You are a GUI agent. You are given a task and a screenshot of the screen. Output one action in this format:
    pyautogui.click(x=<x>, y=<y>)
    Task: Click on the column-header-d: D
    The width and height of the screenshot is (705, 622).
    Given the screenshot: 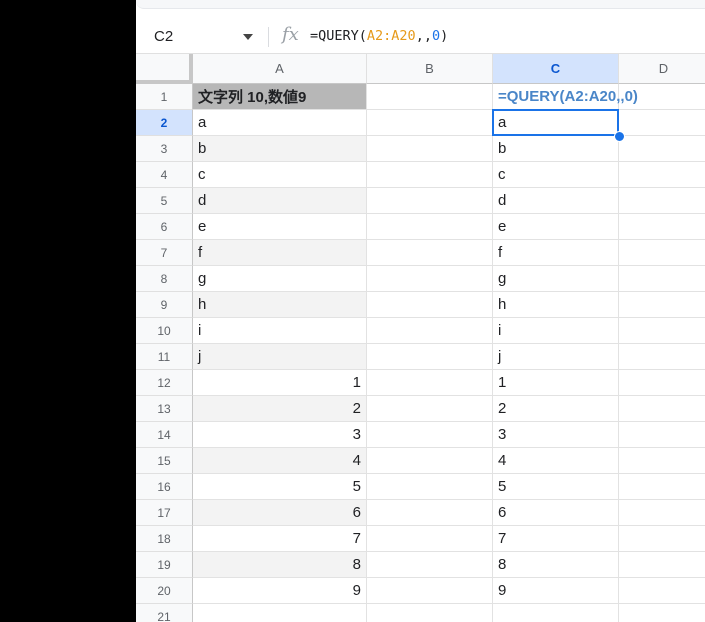 What is the action you would take?
    pyautogui.click(x=662, y=69)
    